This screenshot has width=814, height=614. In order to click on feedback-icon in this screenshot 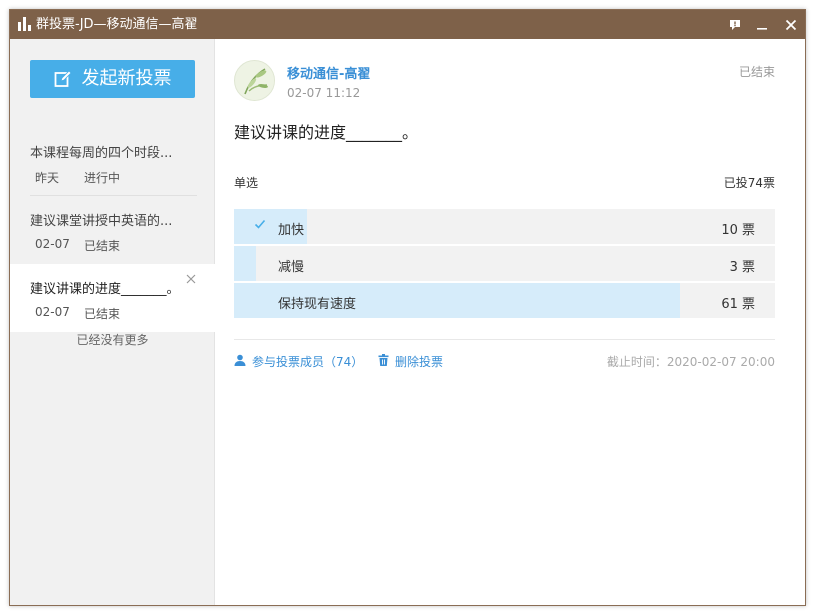, I will do `click(735, 25)`.